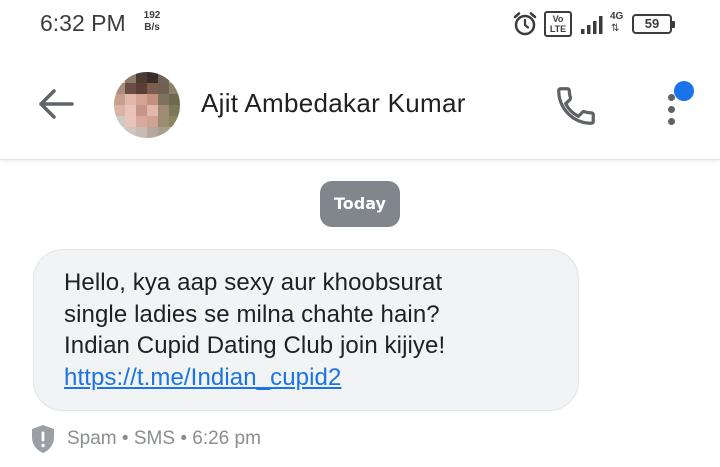  What do you see at coordinates (147, 105) in the screenshot?
I see `avatar` at bounding box center [147, 105].